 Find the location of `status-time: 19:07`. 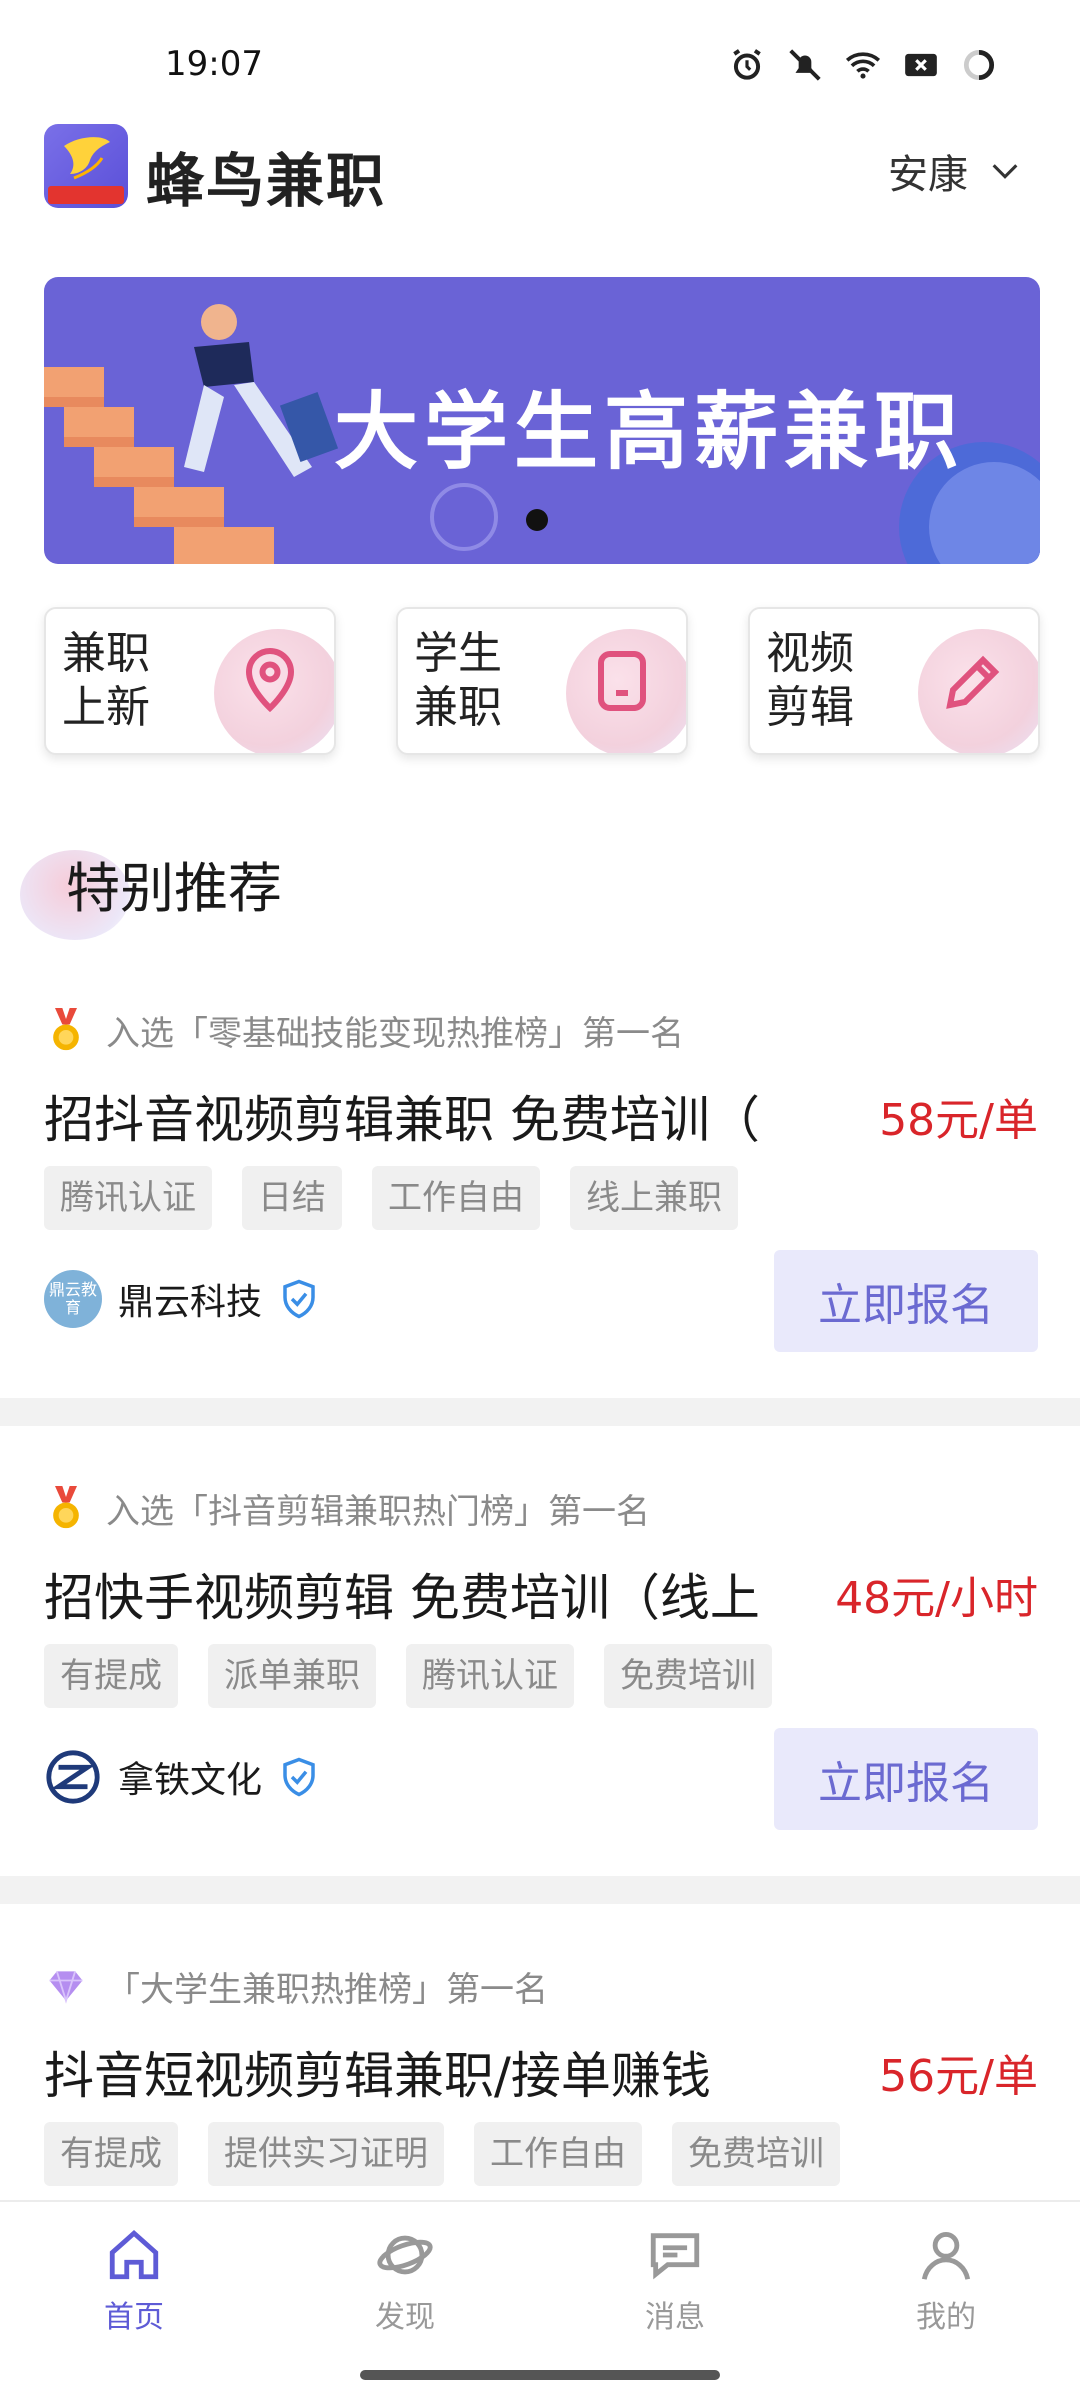

status-time: 19:07 is located at coordinates (214, 64).